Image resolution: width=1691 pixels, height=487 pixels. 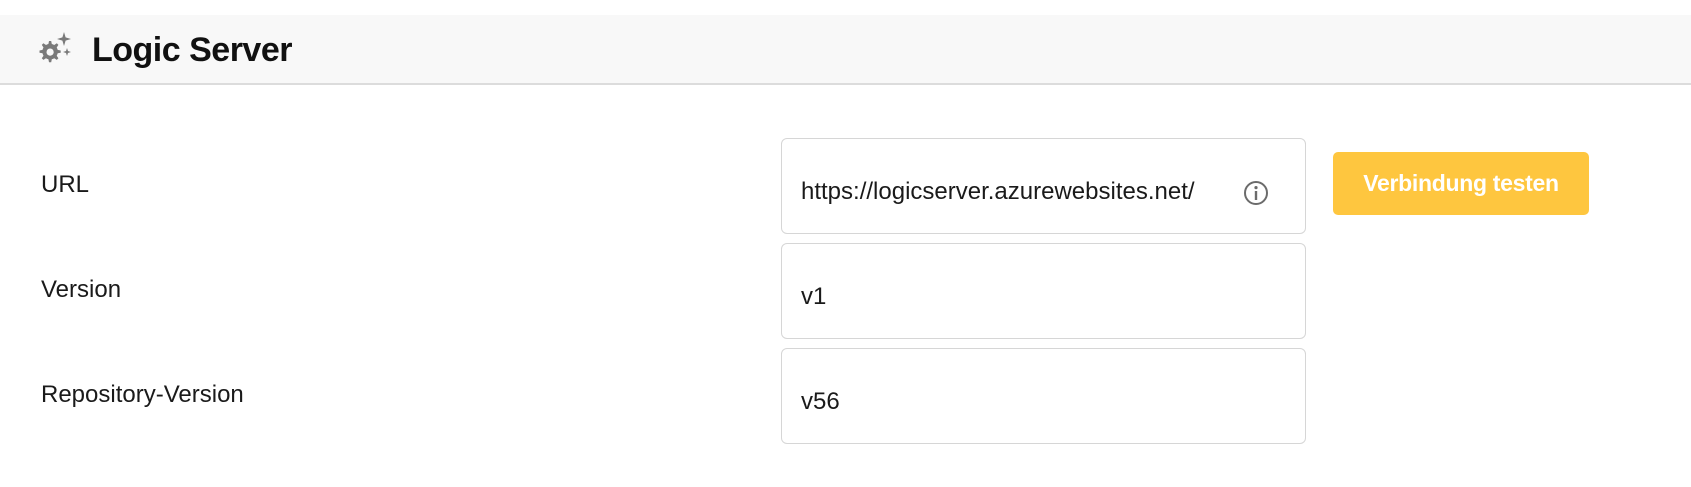 What do you see at coordinates (845, 50) in the screenshot?
I see `page-header: Logic Server` at bounding box center [845, 50].